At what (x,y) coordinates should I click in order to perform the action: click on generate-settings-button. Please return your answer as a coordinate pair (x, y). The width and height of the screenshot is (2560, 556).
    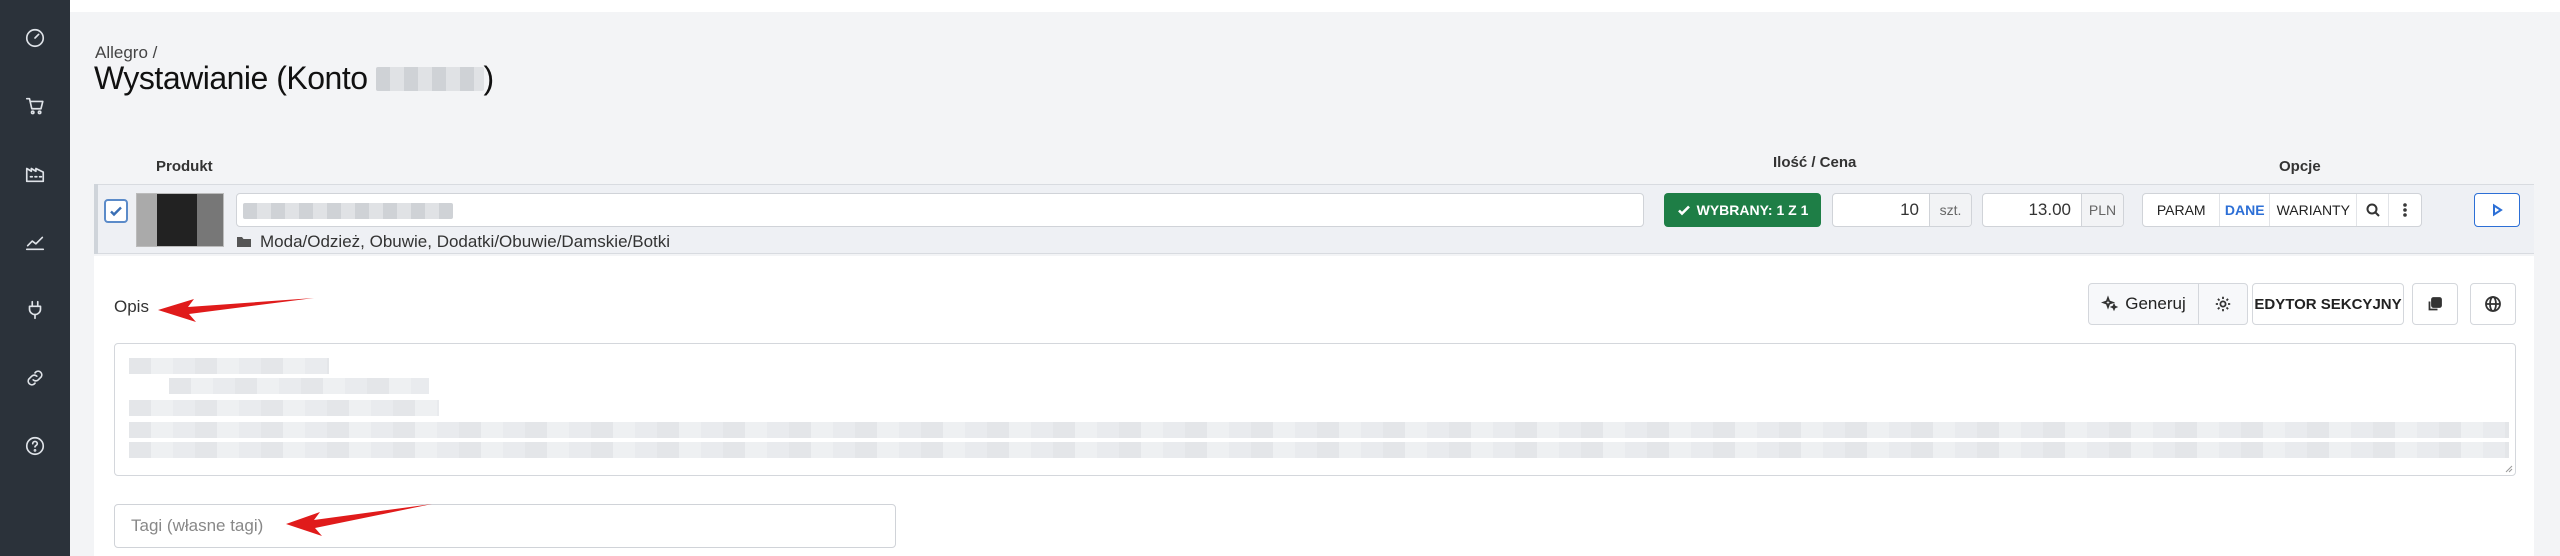
    Looking at the image, I should click on (2223, 304).